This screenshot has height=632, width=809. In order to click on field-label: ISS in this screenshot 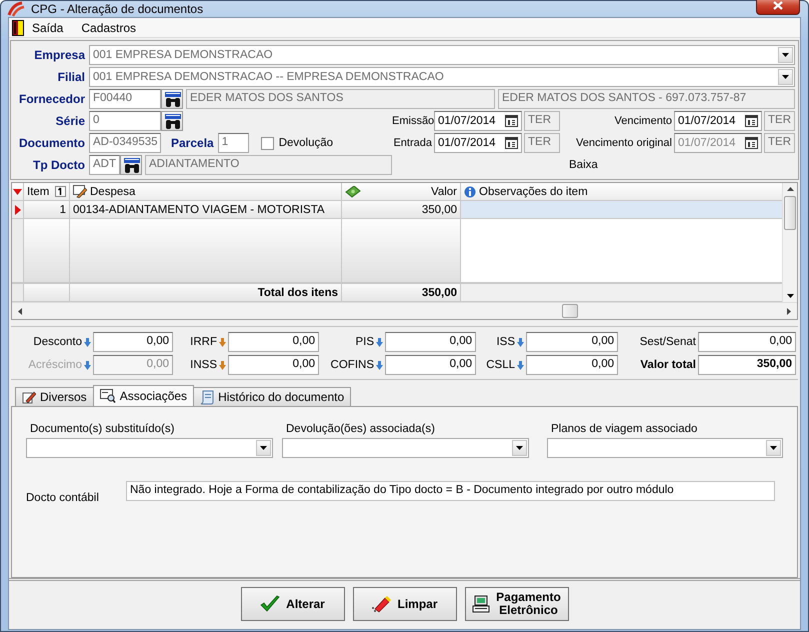, I will do `click(505, 342)`.